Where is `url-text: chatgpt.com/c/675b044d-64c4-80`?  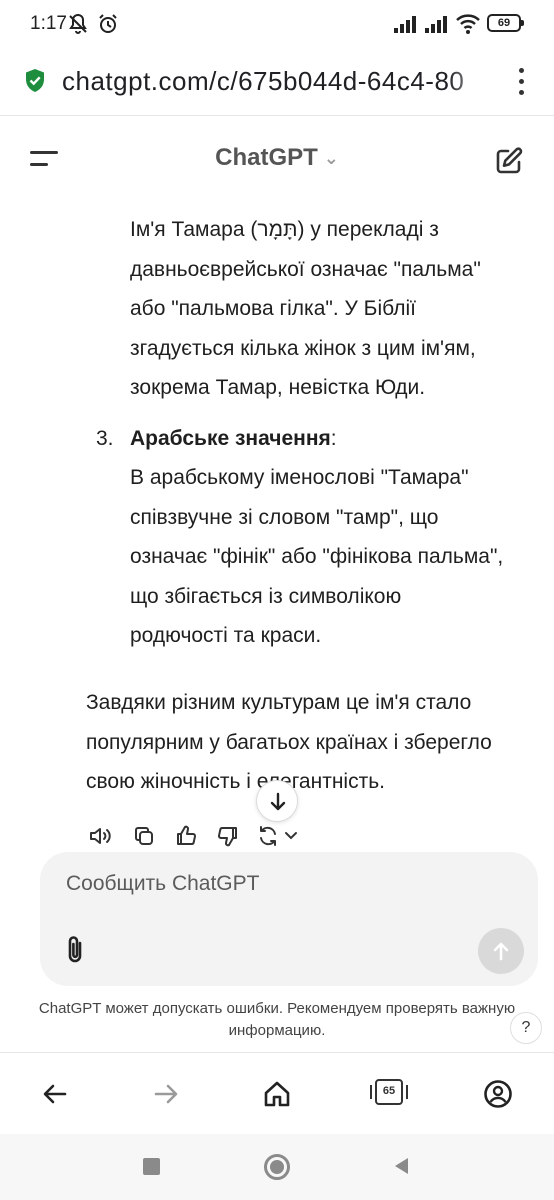
url-text: chatgpt.com/c/675b044d-64c4-80 is located at coordinates (277, 81).